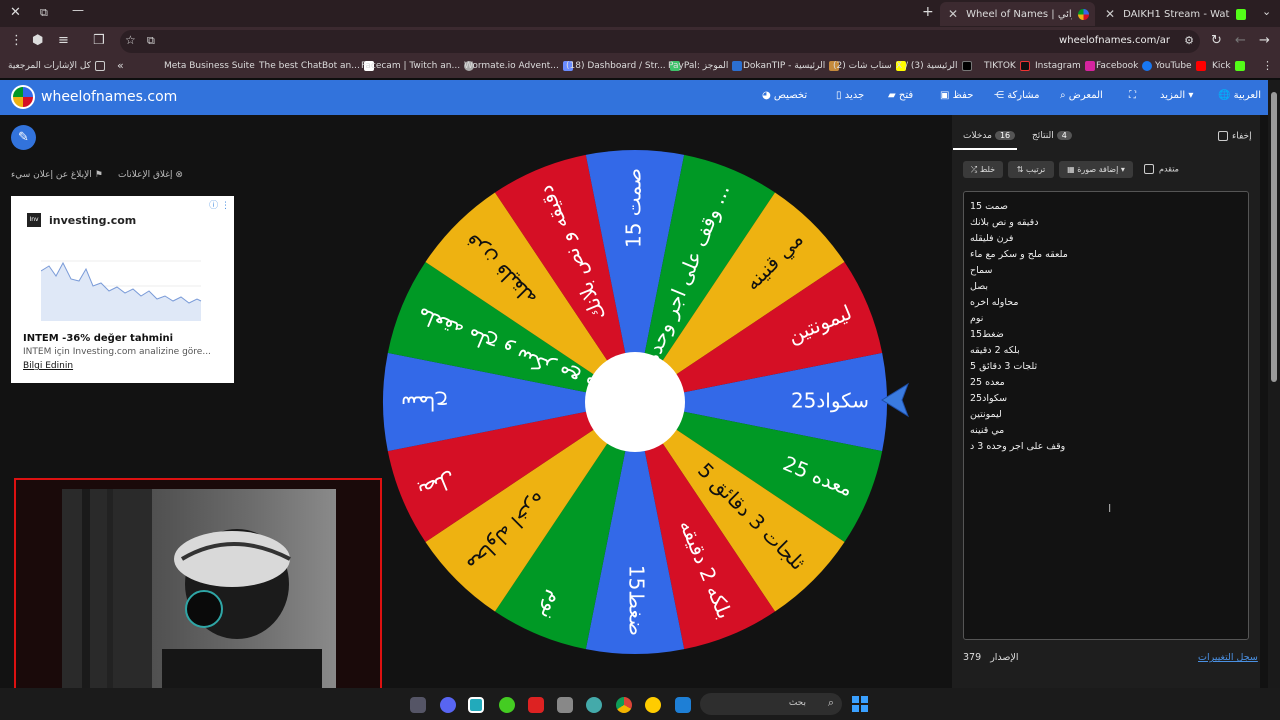 This screenshot has height=720, width=1280. I want to click on back-icon: →, so click(1264, 40).